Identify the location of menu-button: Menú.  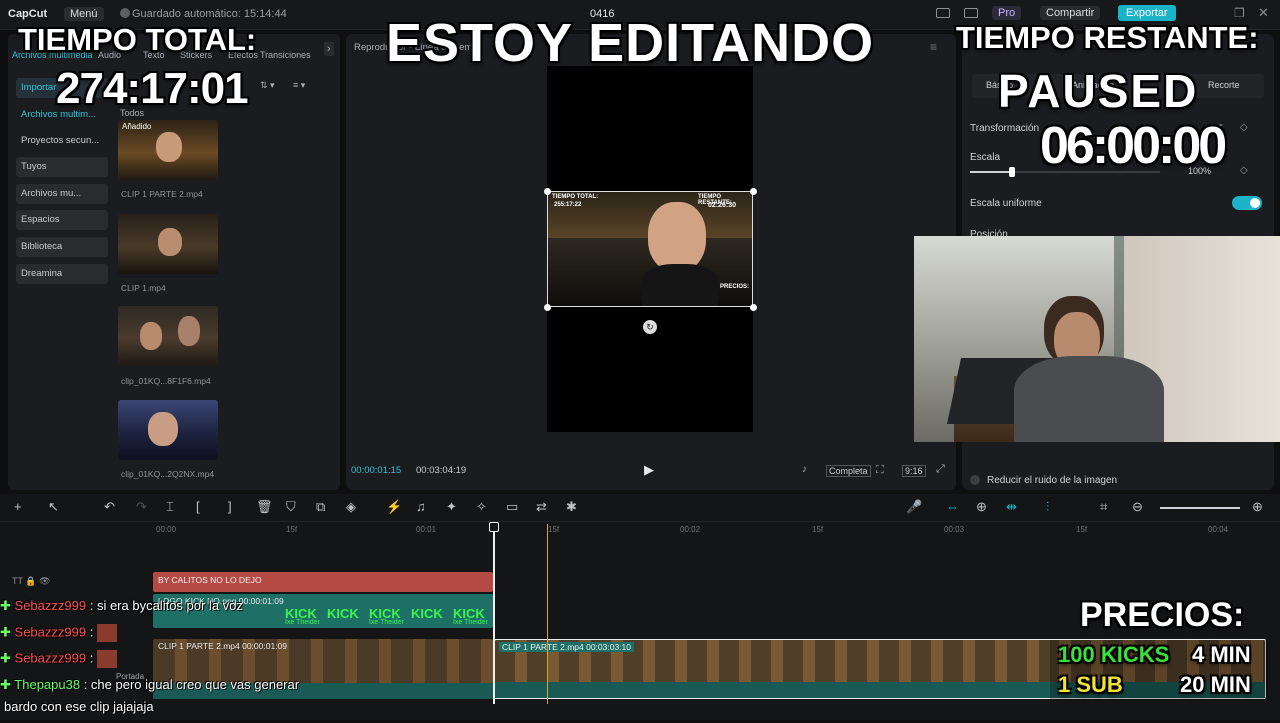
(84, 14).